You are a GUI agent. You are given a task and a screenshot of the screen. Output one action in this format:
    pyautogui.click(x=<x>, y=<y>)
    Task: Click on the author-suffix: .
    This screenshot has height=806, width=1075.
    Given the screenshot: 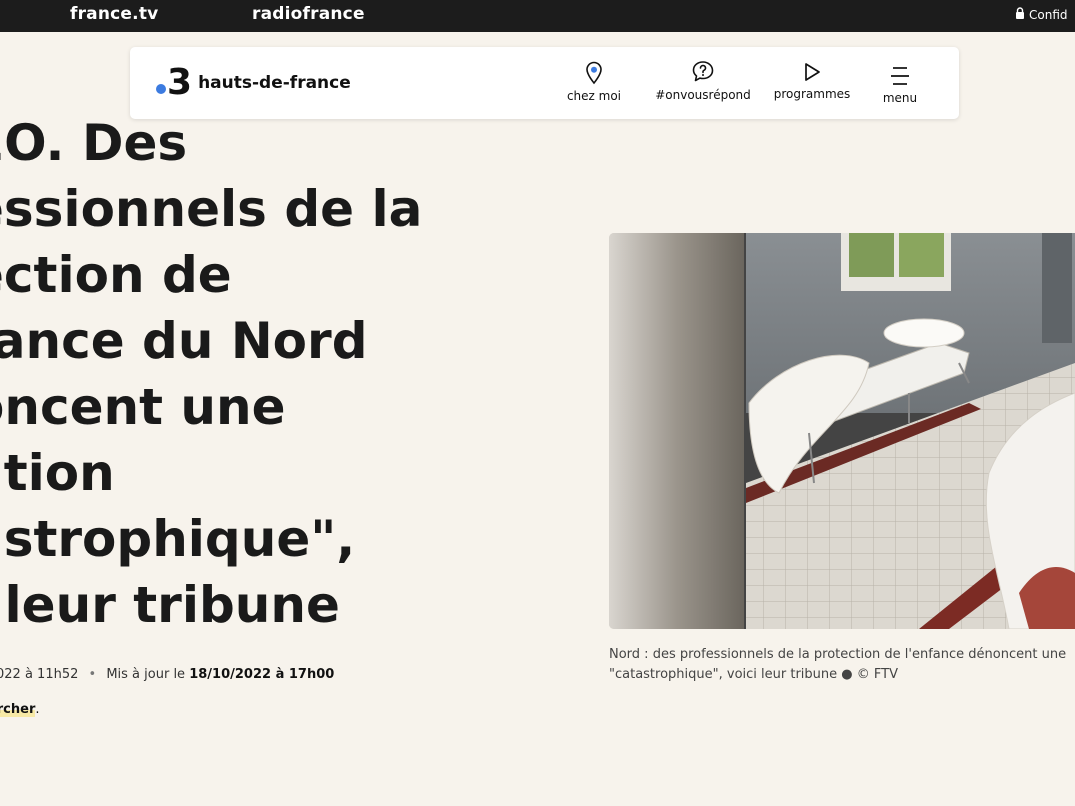 What is the action you would take?
    pyautogui.click(x=37, y=709)
    